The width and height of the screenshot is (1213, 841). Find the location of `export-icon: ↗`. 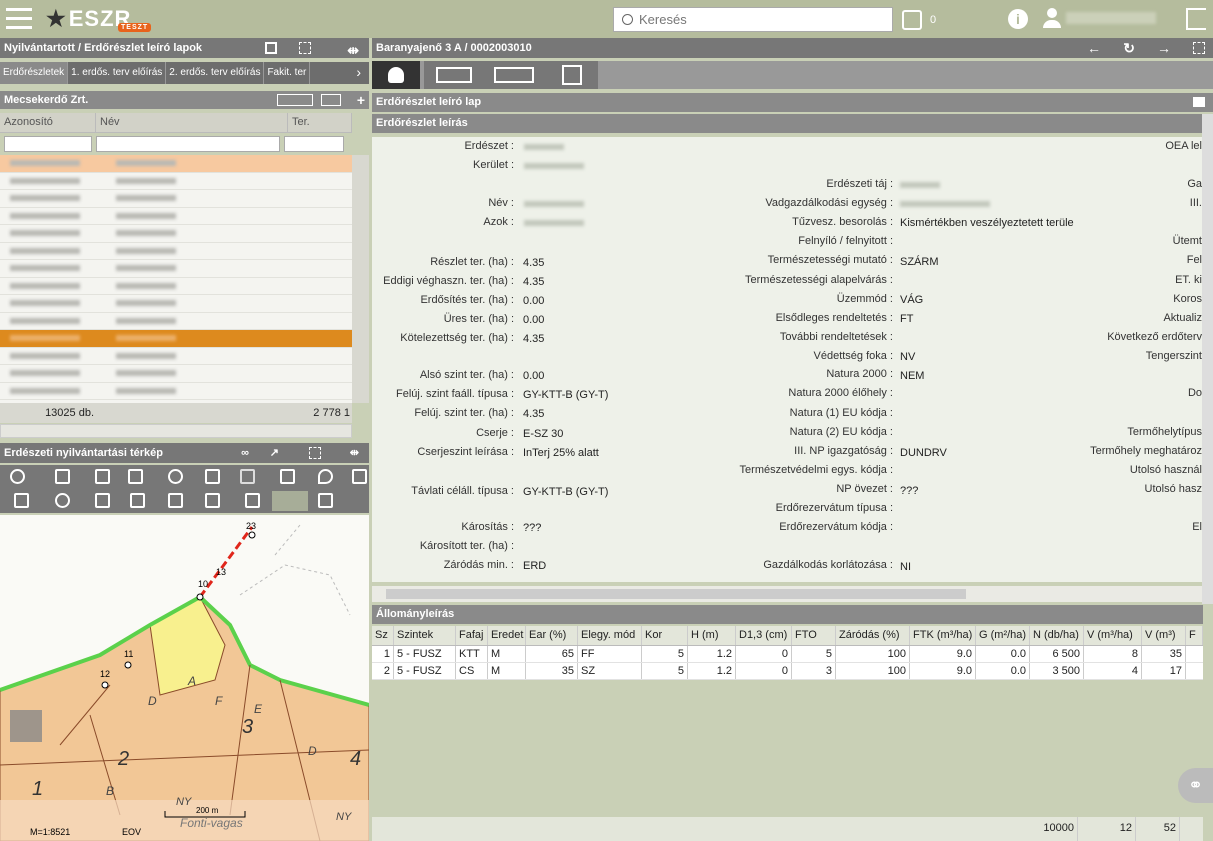

export-icon: ↗ is located at coordinates (274, 453).